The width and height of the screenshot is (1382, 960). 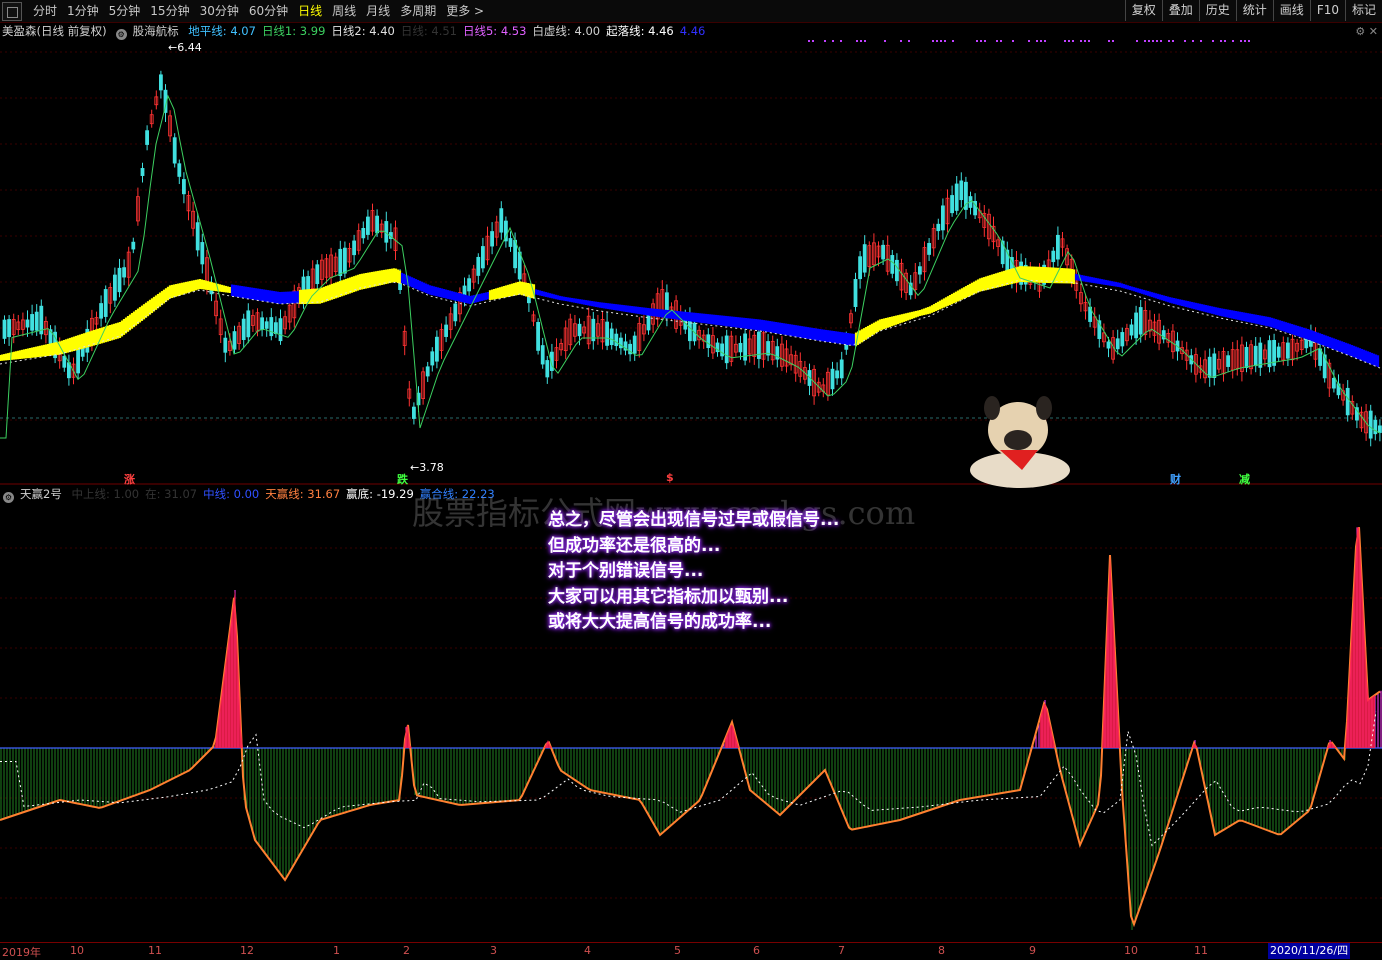 What do you see at coordinates (1032, 950) in the screenshot?
I see `date-label: 9` at bounding box center [1032, 950].